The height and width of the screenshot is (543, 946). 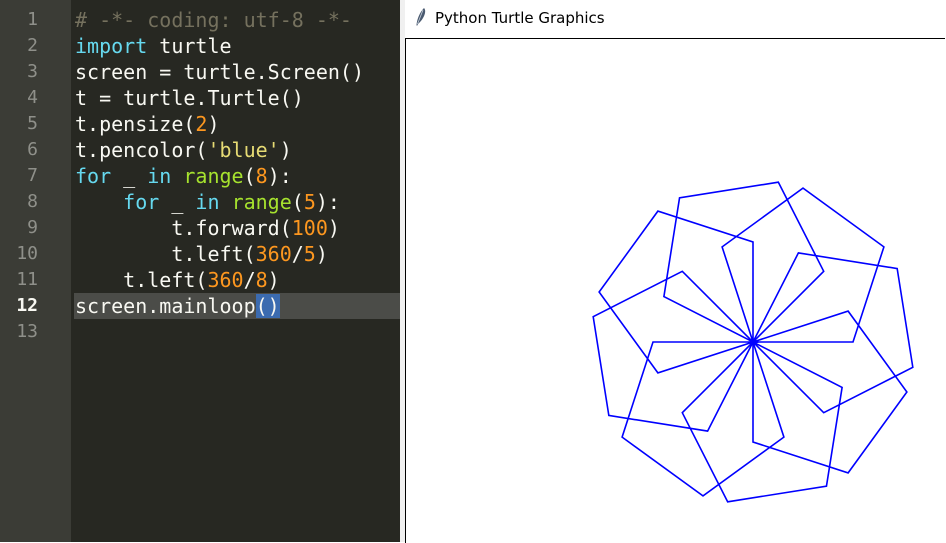 I want to click on code-line: screen = turtle.Screen(), so click(x=219, y=72).